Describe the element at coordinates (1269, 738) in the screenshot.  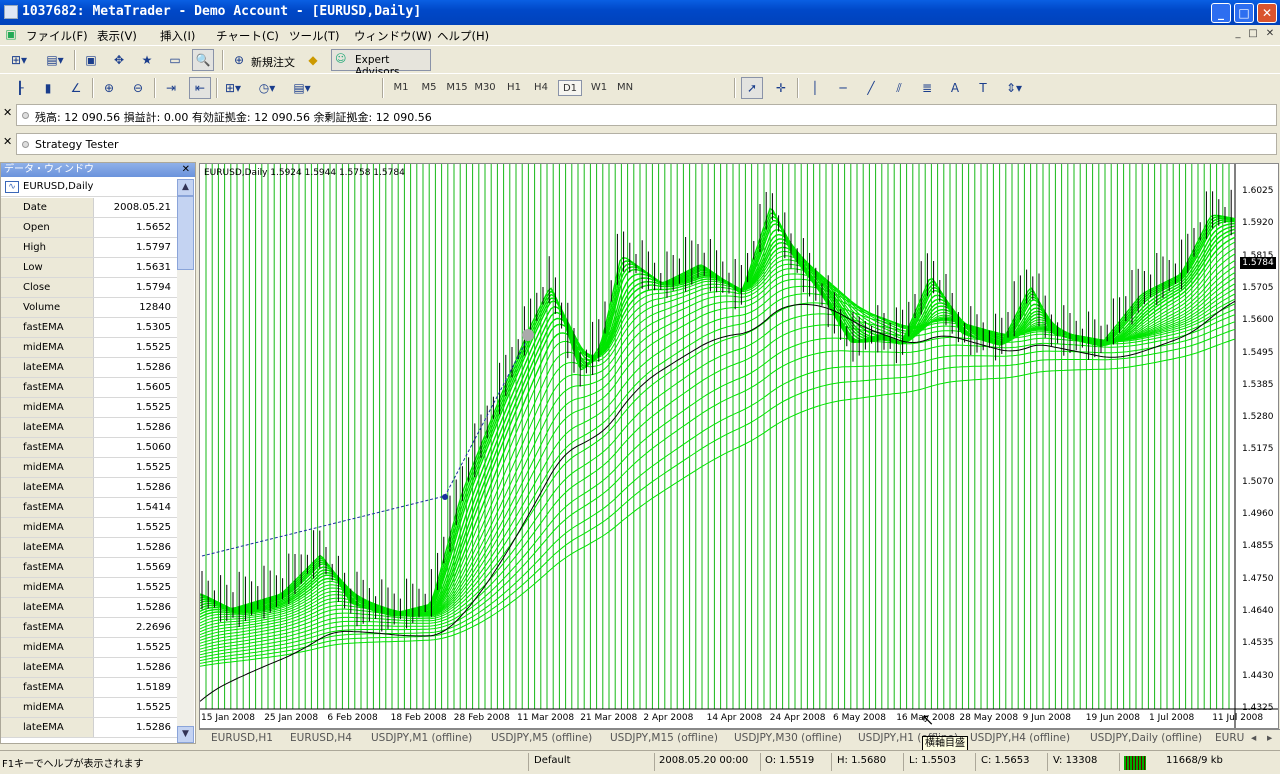
I see `tab-scroll-right-icon: ▸` at that location.